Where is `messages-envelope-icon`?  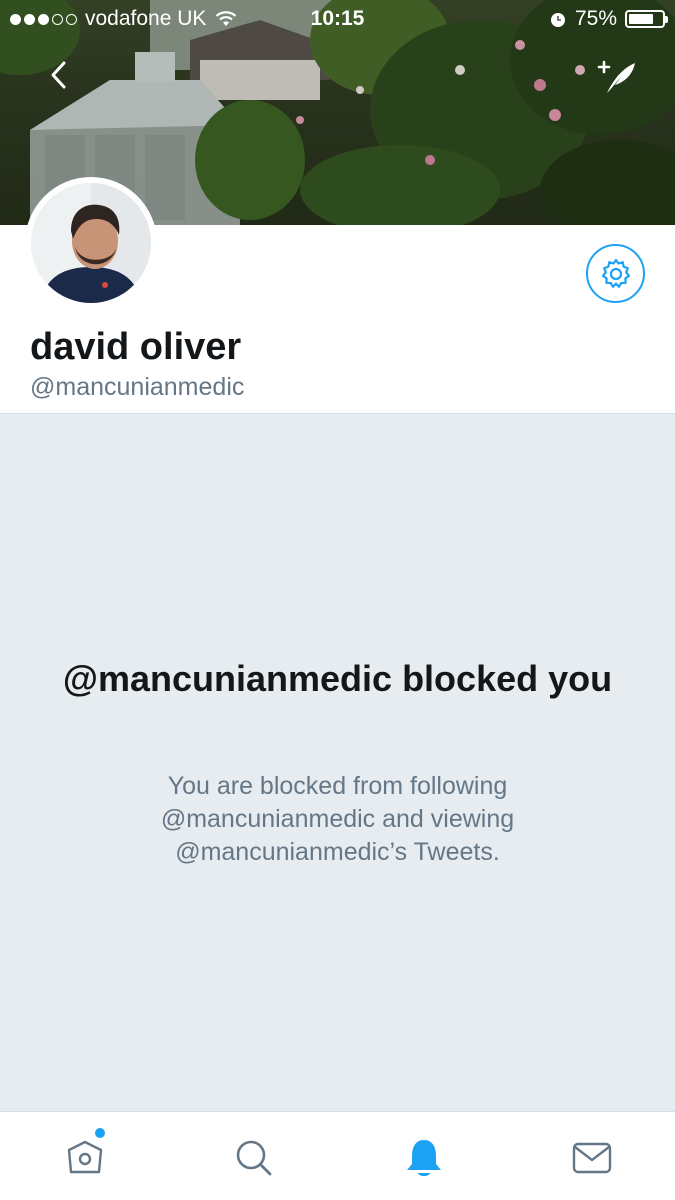 messages-envelope-icon is located at coordinates (592, 1158).